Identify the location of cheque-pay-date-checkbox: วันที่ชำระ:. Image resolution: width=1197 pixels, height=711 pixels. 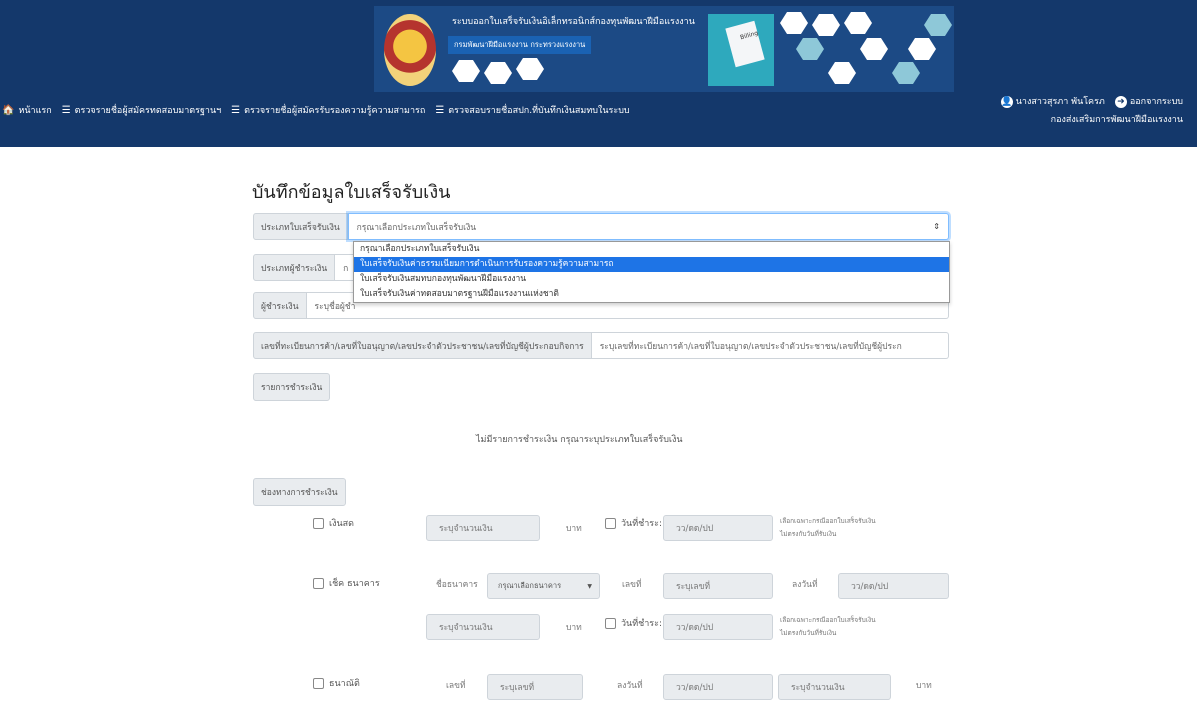
(633, 623).